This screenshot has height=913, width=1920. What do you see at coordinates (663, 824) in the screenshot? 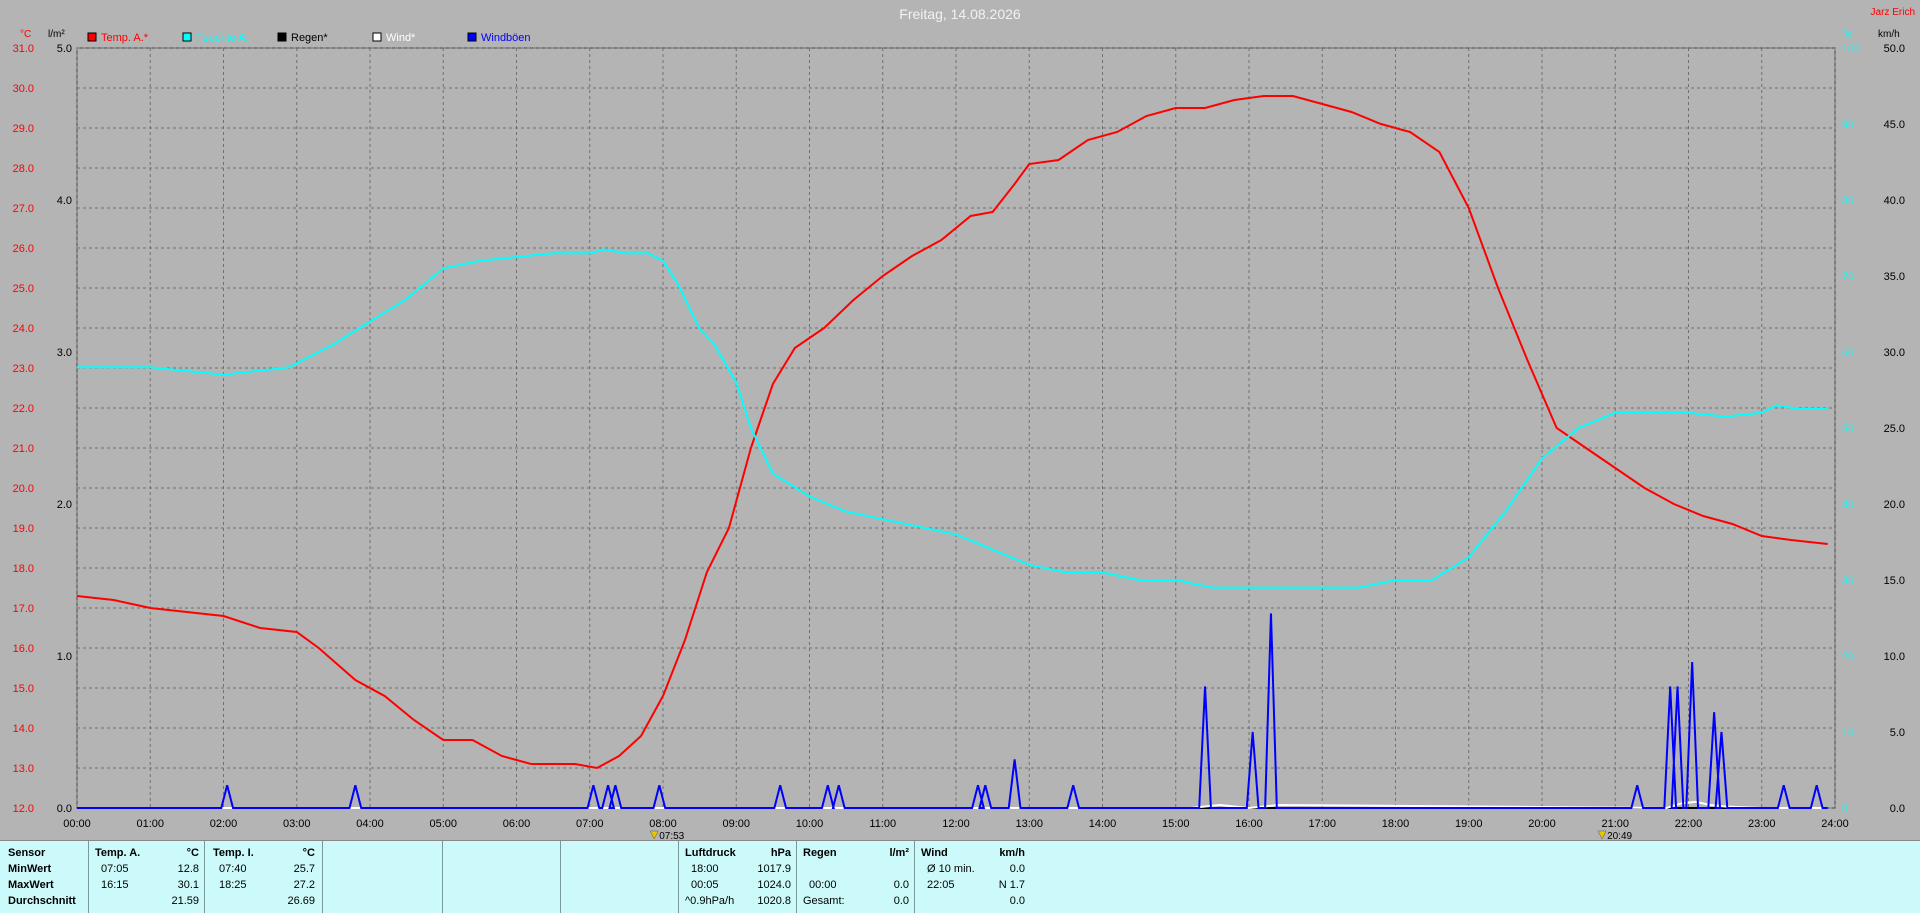
I see `x-tick-label: 08:00` at bounding box center [663, 824].